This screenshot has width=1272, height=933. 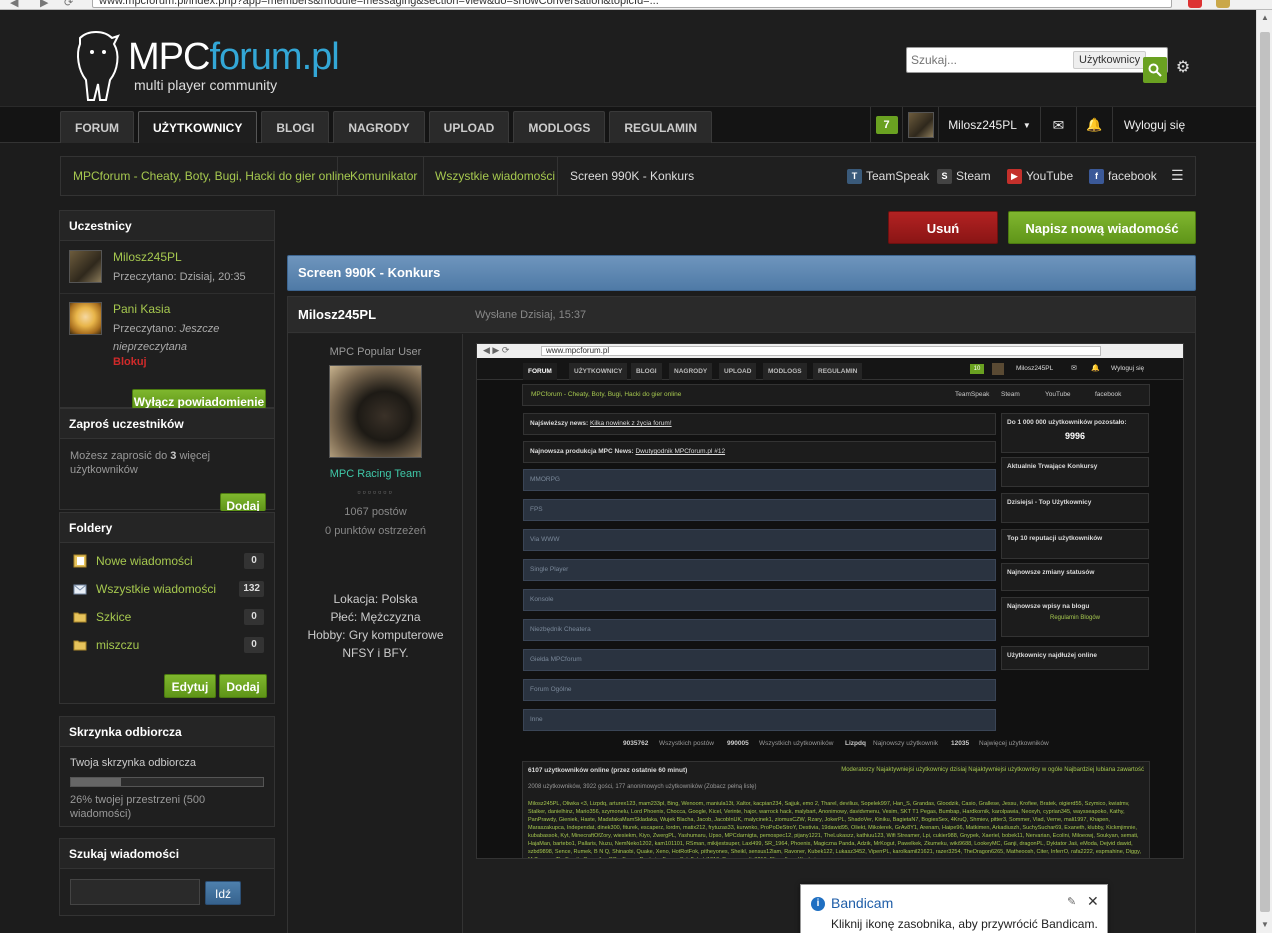 I want to click on notifications-count-button: 7, so click(x=886, y=125).